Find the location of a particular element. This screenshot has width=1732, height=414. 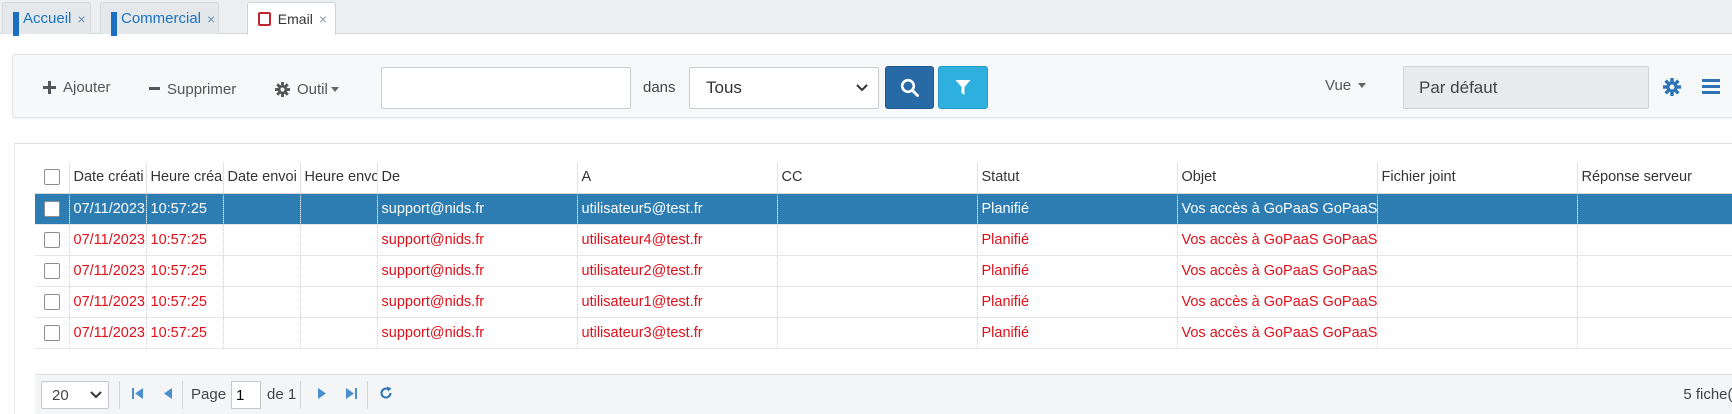

filter-button is located at coordinates (963, 87).